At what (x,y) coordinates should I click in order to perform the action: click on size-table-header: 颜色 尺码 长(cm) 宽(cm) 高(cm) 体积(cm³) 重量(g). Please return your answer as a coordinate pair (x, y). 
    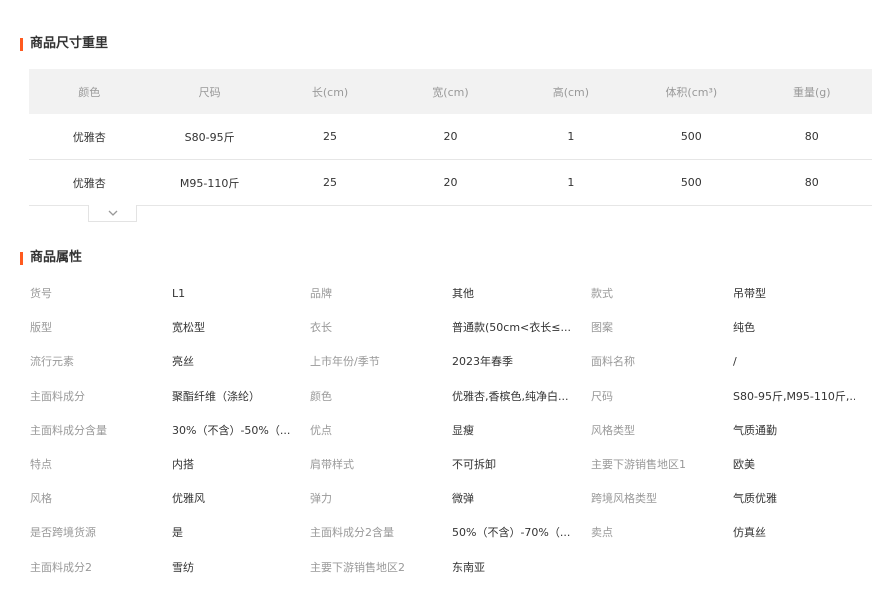
    Looking at the image, I should click on (450, 91).